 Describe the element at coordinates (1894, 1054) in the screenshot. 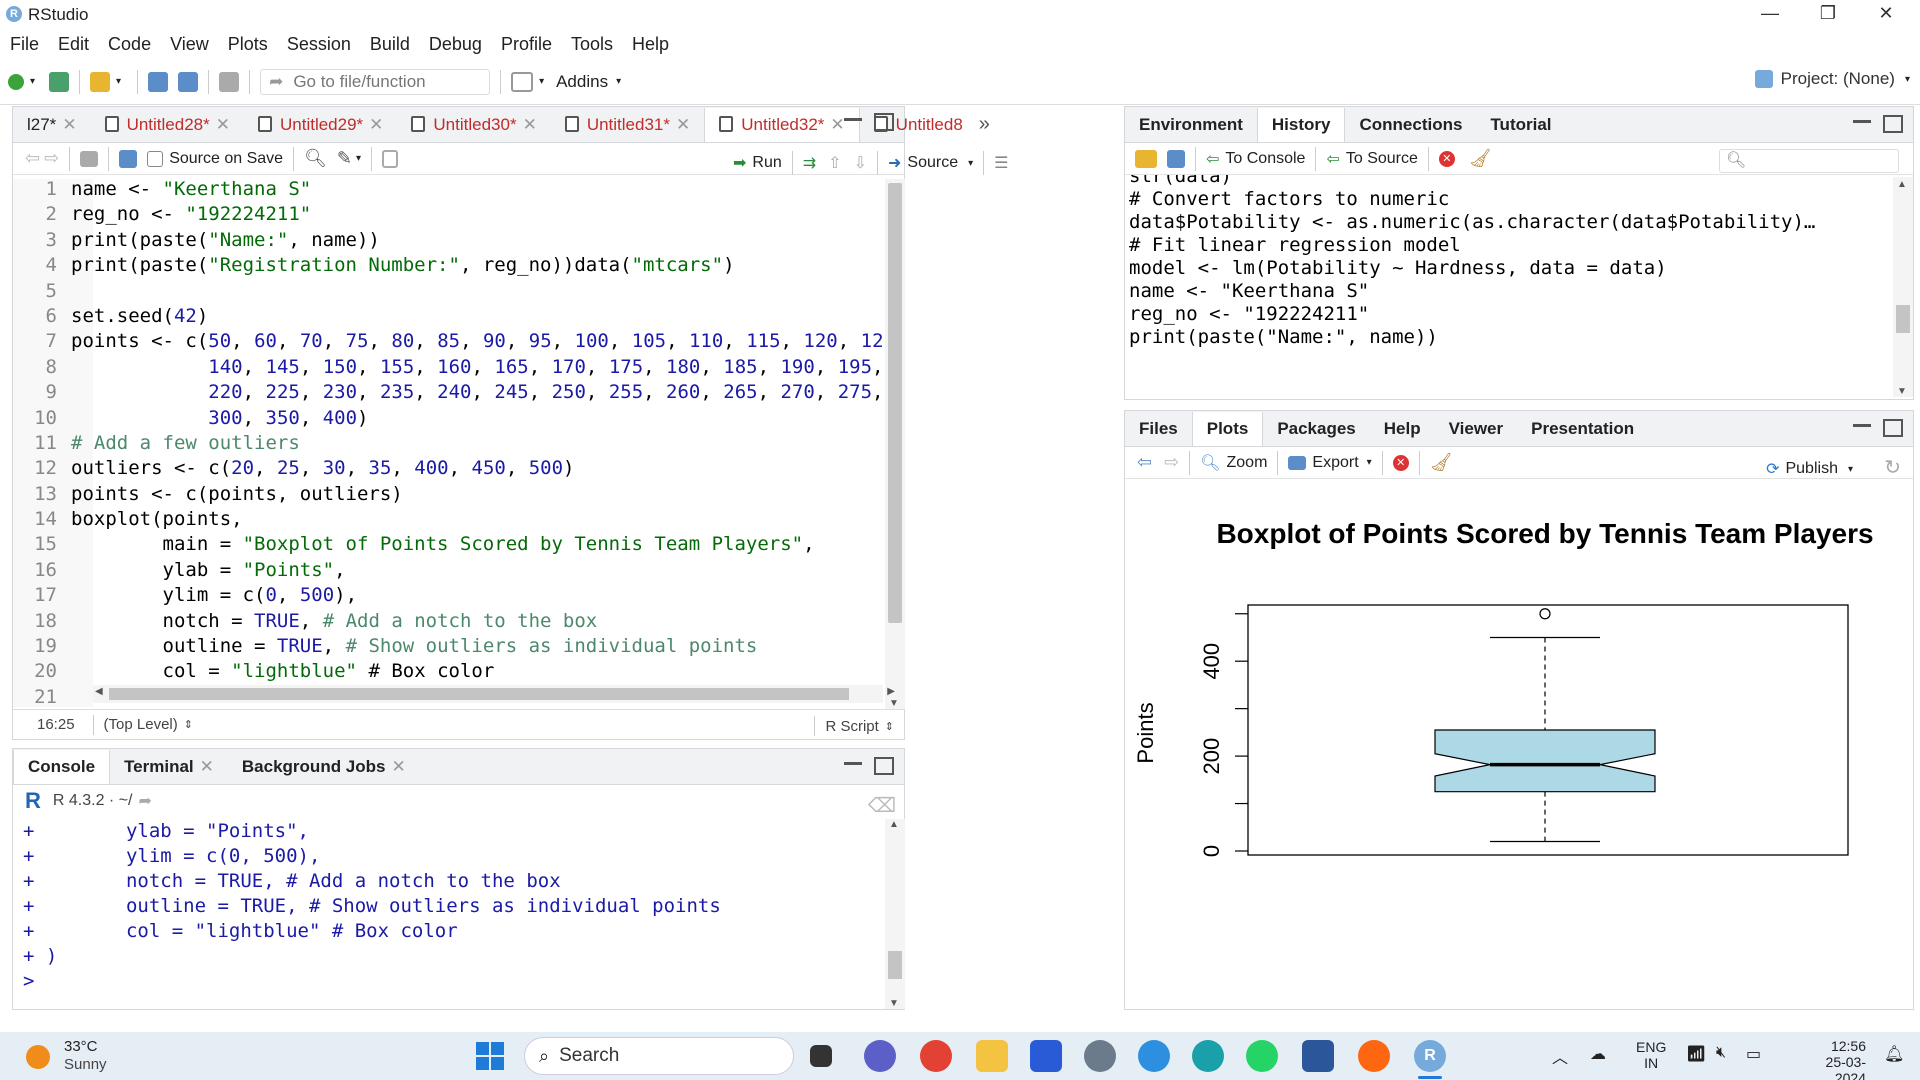

I see `notification-bell-icon: 🔔︎` at that location.